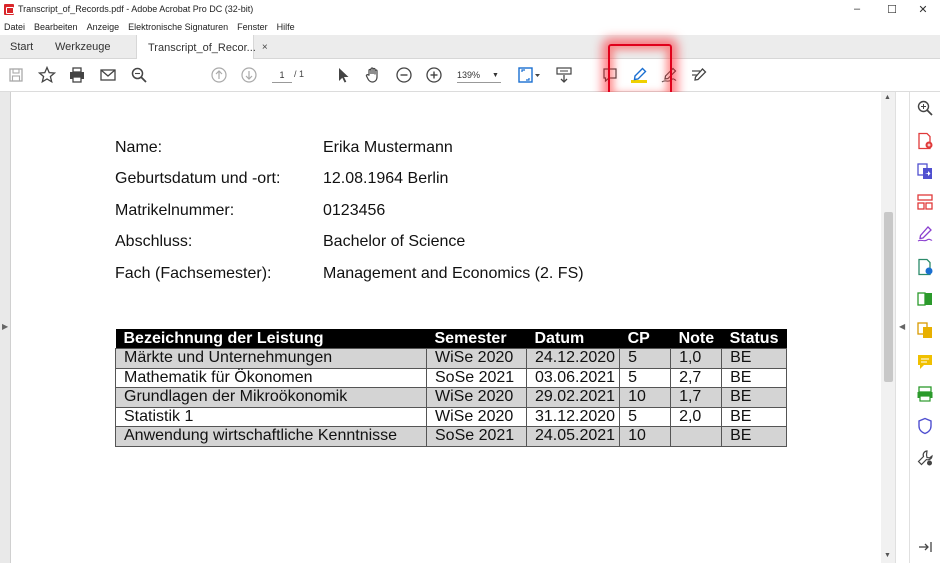 The height and width of the screenshot is (563, 940). I want to click on table-cell: Grundlagen der Mikroökonomik, so click(271, 397).